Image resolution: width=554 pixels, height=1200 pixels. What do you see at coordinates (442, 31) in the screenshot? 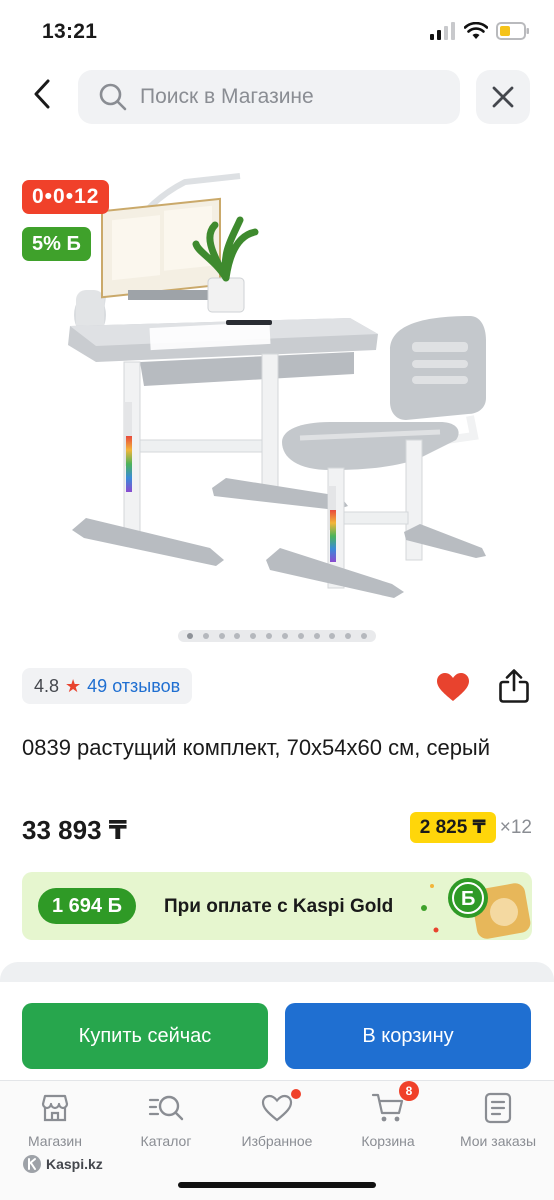
I see `signal-icon` at bounding box center [442, 31].